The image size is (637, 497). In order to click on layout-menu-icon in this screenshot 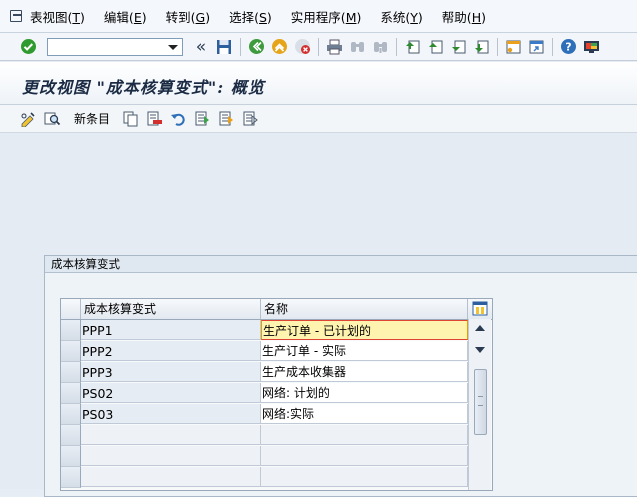, I will do `click(591, 47)`.